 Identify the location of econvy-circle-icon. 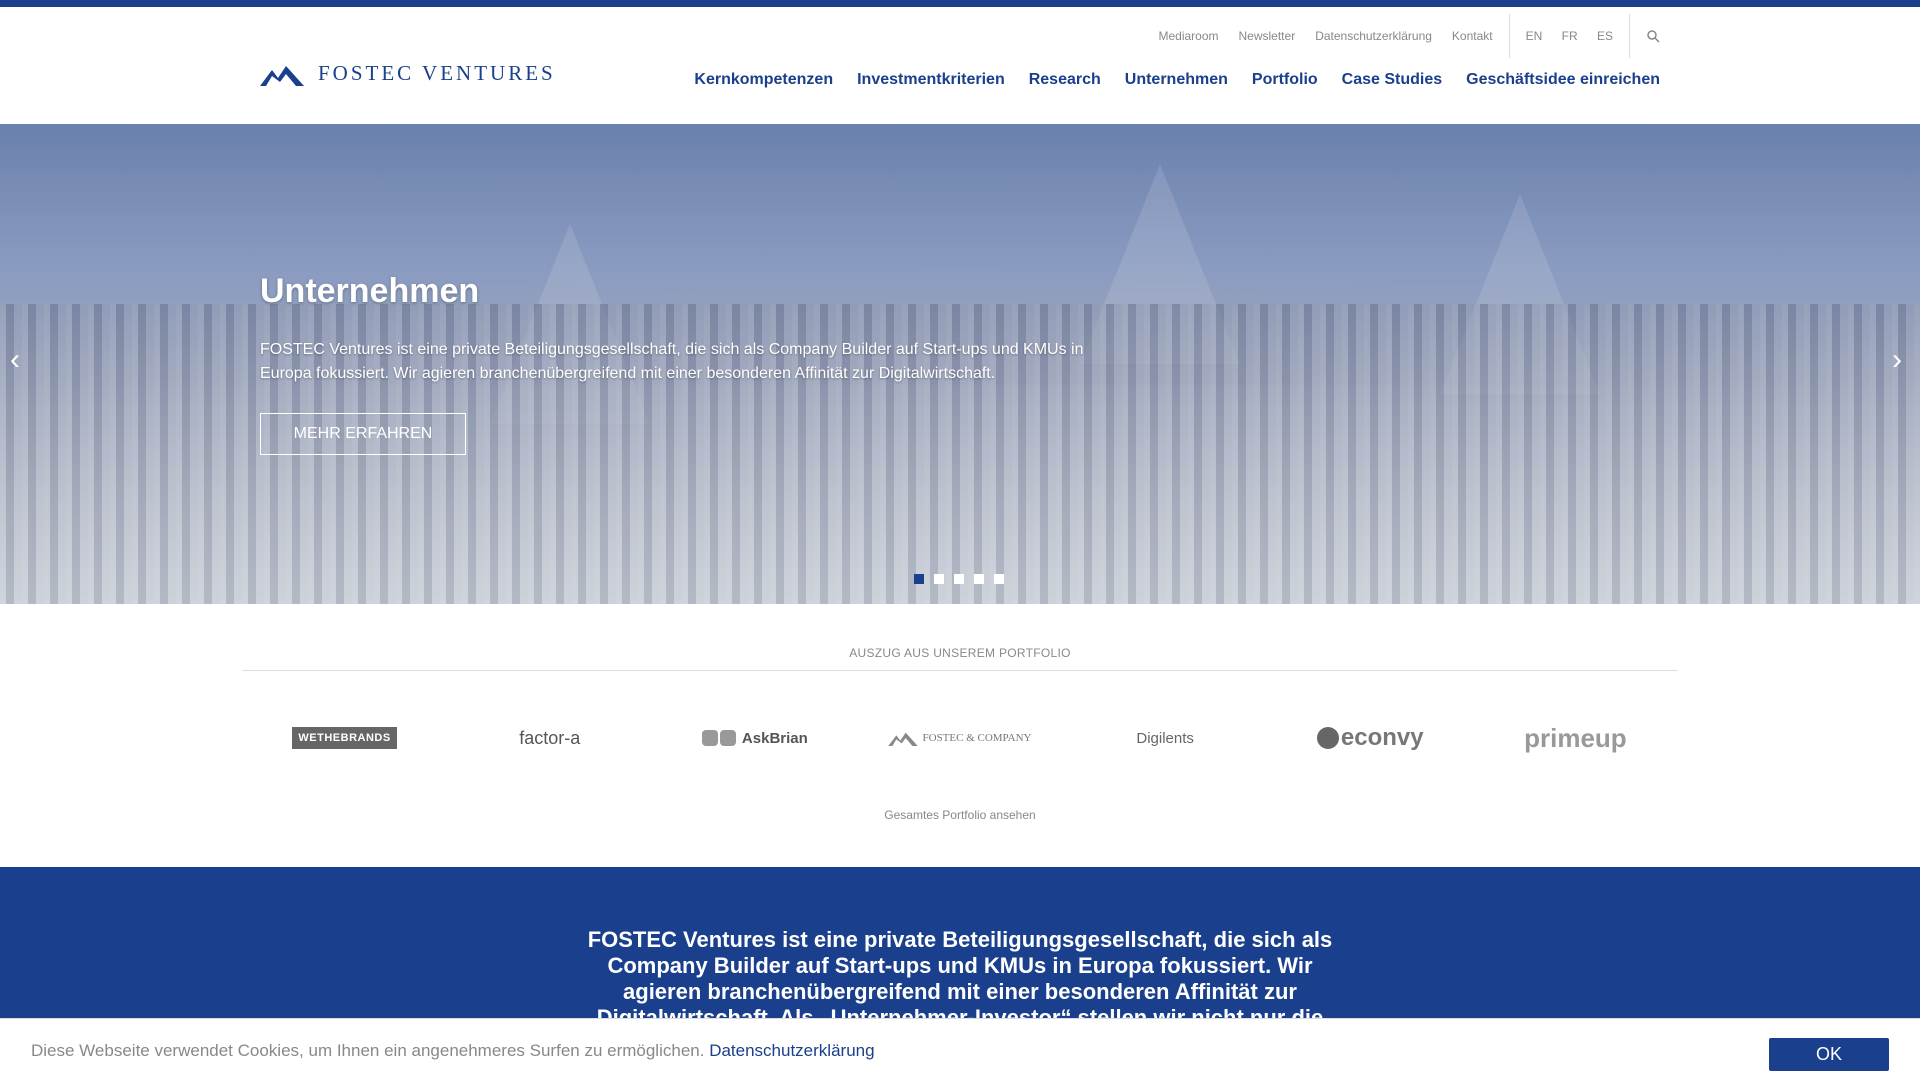
(1327, 738).